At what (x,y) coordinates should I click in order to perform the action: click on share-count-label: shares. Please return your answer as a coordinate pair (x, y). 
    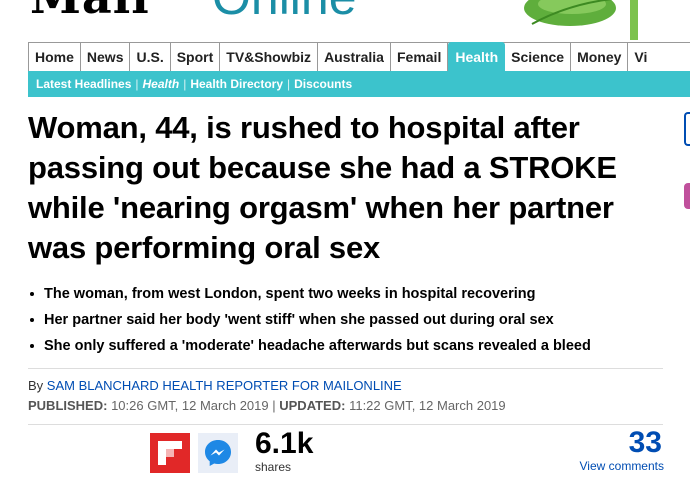
    Looking at the image, I should click on (273, 467).